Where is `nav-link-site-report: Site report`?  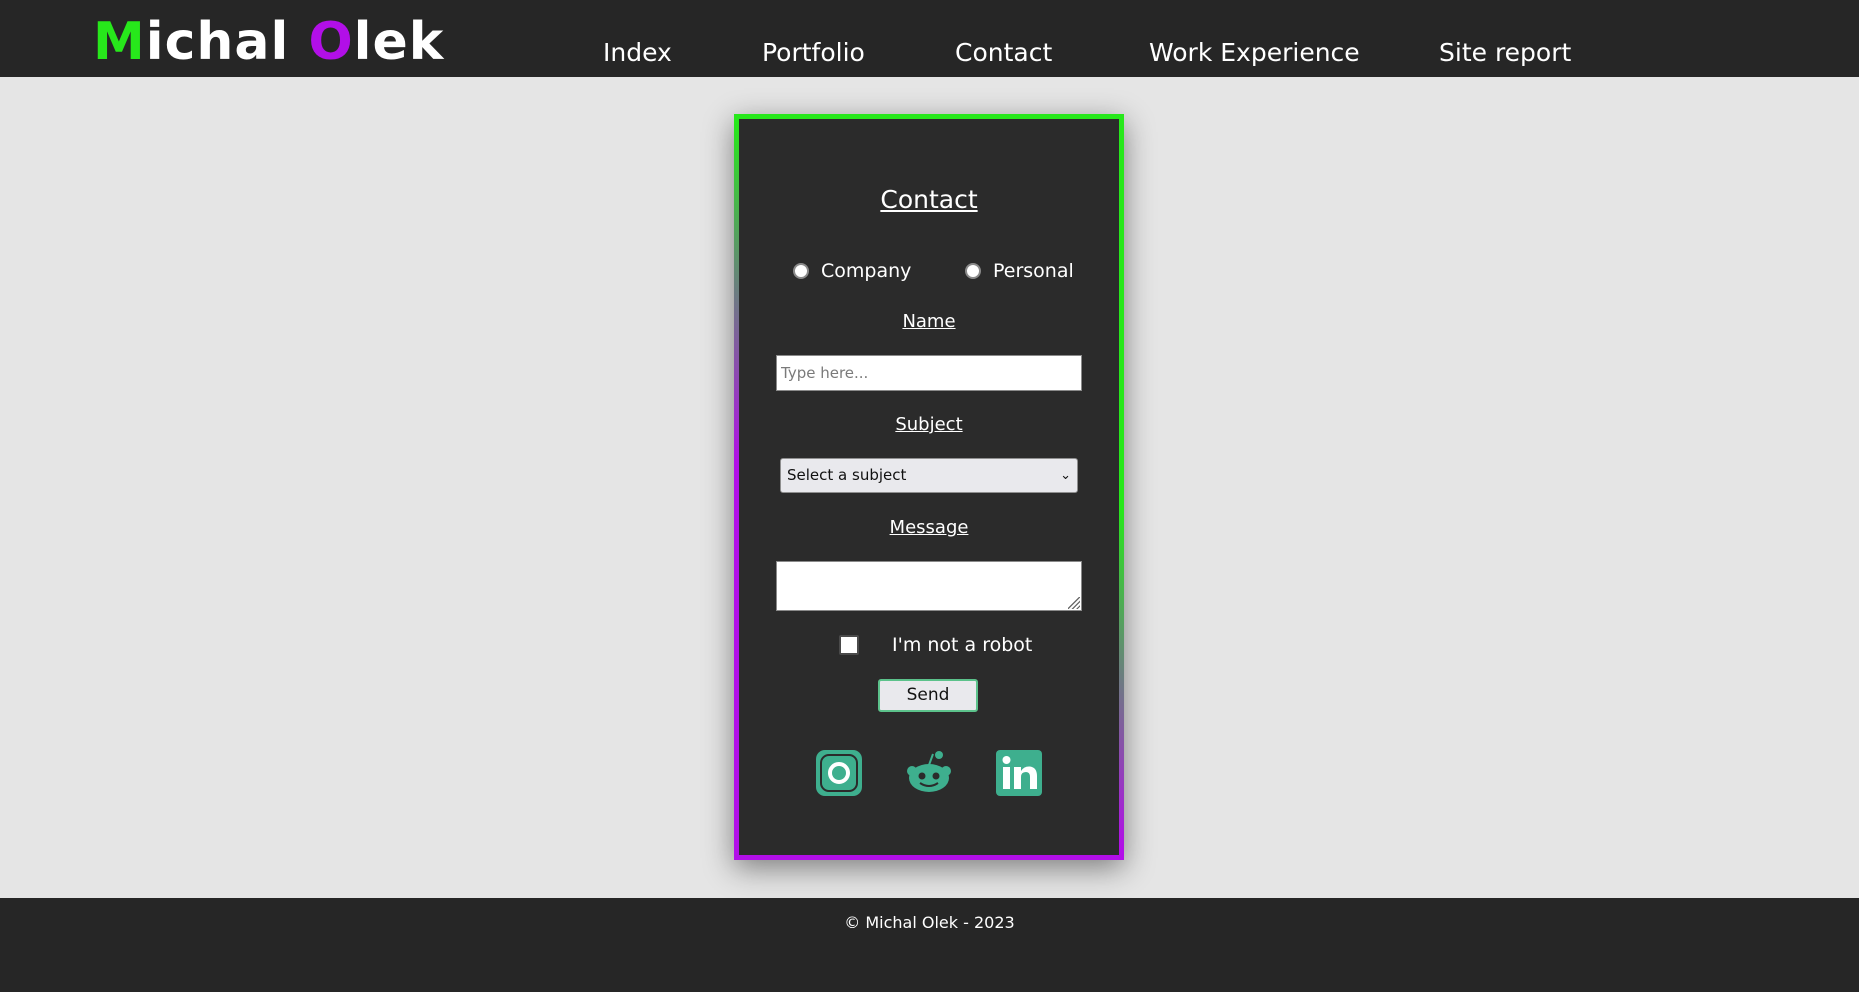
nav-link-site-report: Site report is located at coordinates (1505, 53).